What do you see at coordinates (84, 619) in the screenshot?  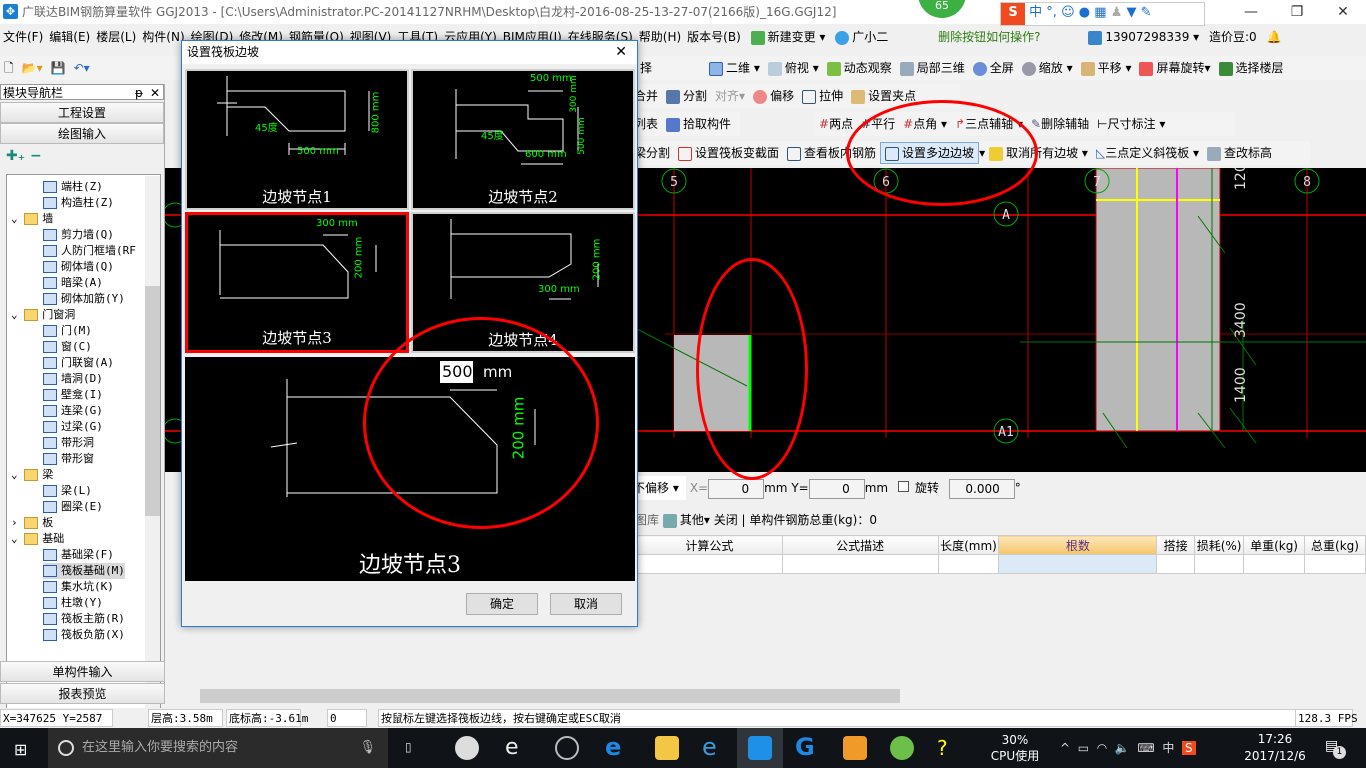 I see `tree-item: 筏板主筋(R)` at bounding box center [84, 619].